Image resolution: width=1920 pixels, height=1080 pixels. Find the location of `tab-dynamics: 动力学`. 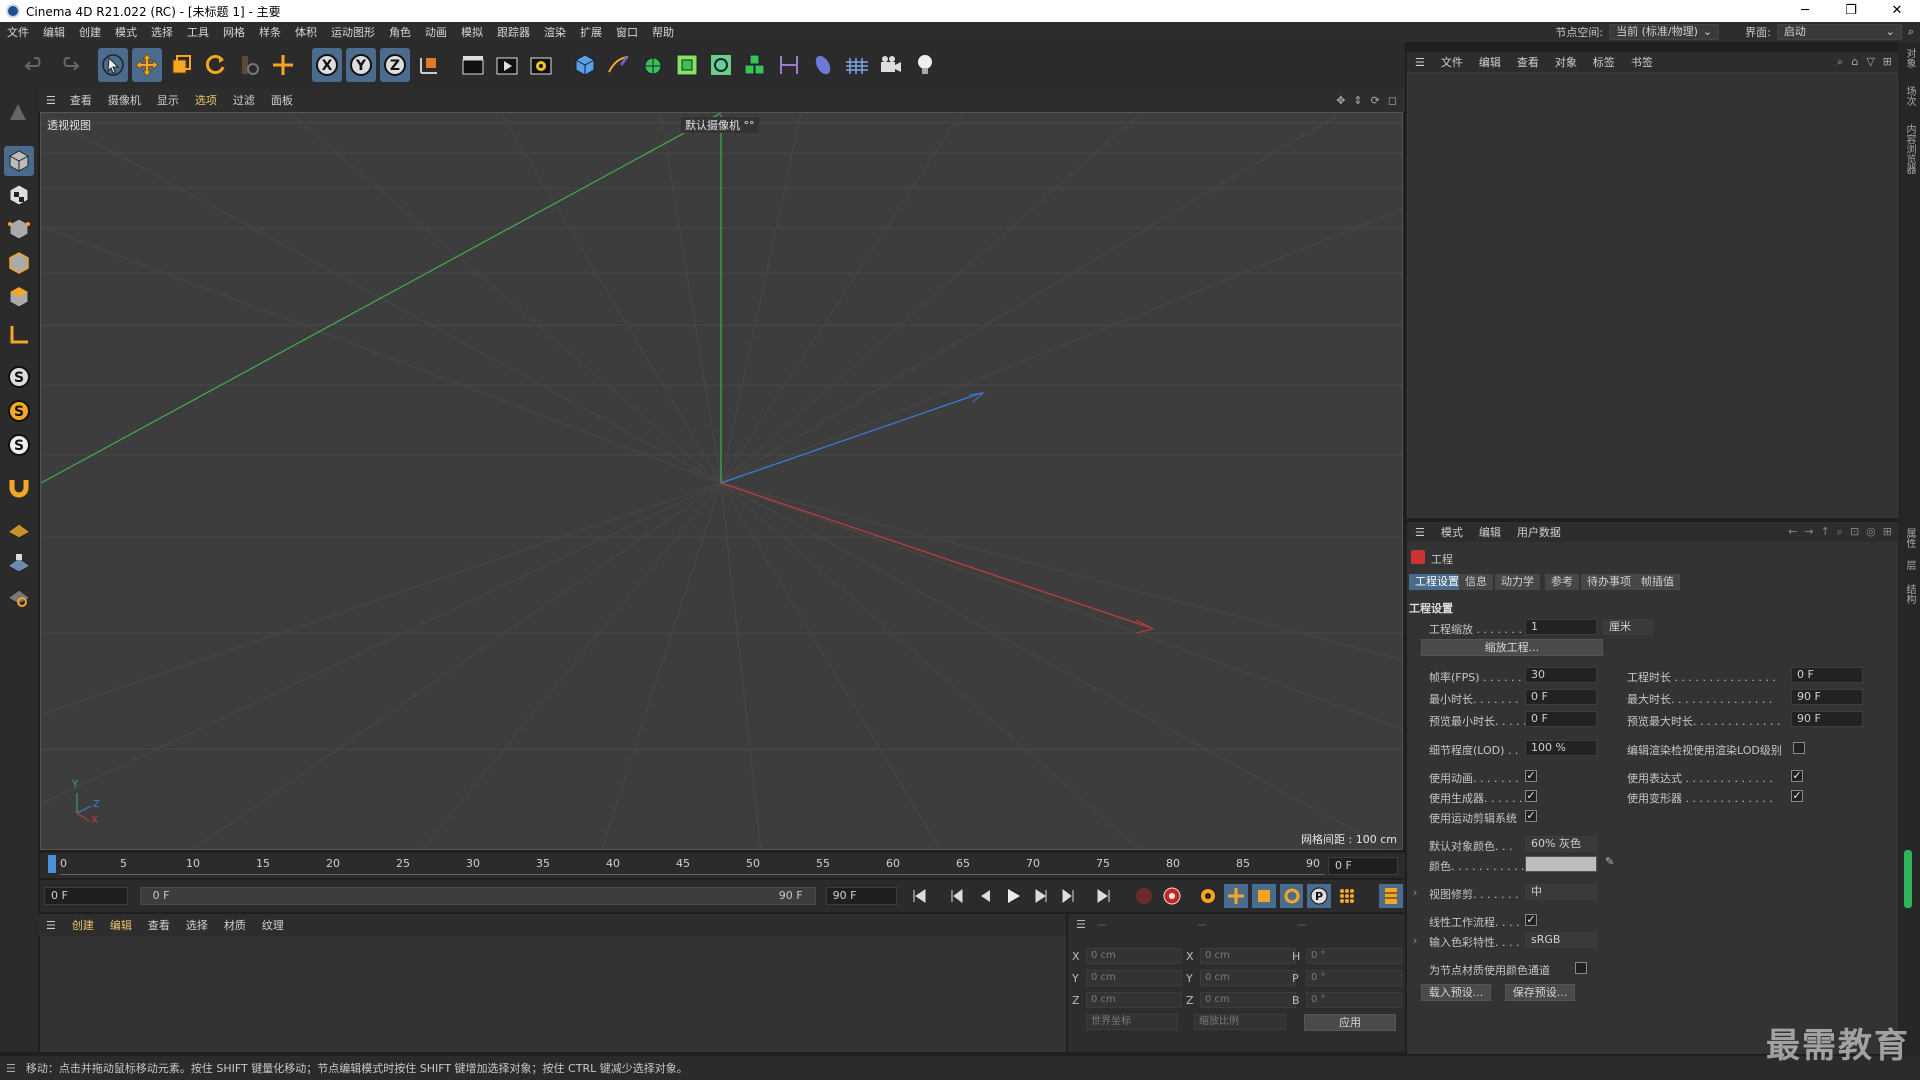

tab-dynamics: 动力学 is located at coordinates (1517, 582).